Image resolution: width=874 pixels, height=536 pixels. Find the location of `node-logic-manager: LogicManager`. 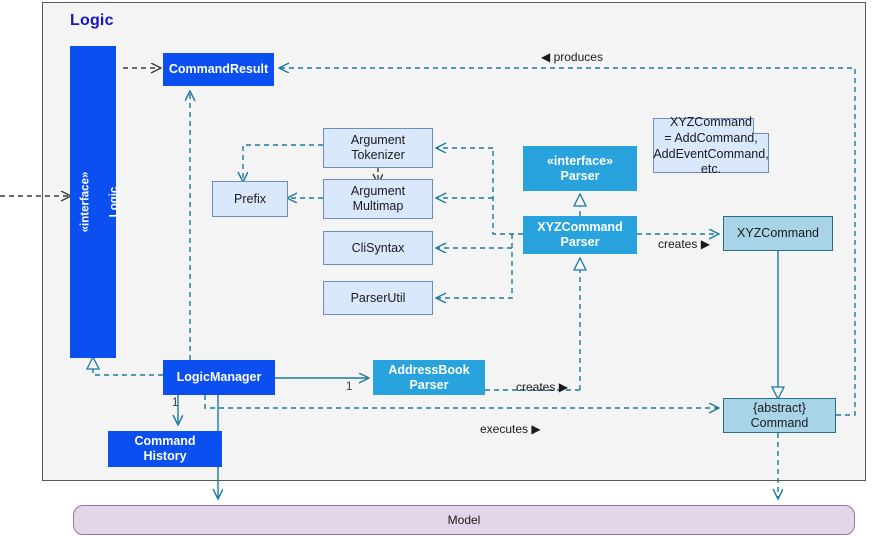

node-logic-manager: LogicManager is located at coordinates (219, 377).